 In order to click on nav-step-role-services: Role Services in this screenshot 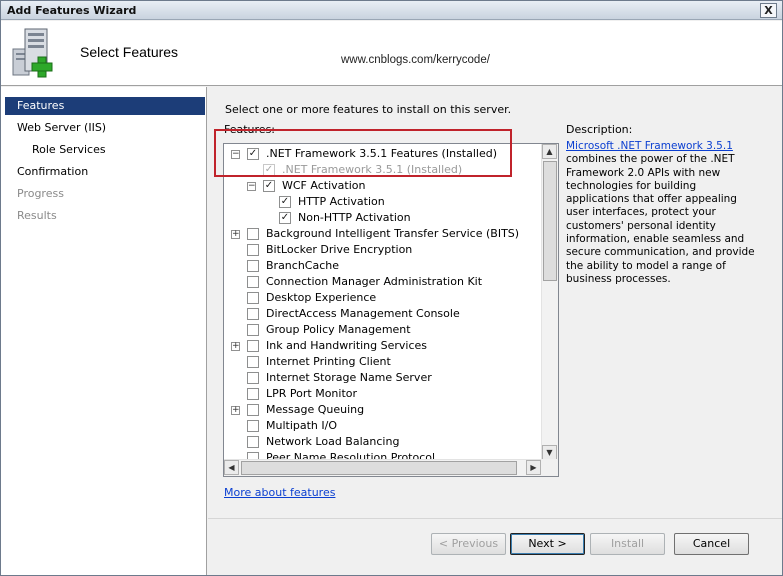, I will do `click(105, 150)`.